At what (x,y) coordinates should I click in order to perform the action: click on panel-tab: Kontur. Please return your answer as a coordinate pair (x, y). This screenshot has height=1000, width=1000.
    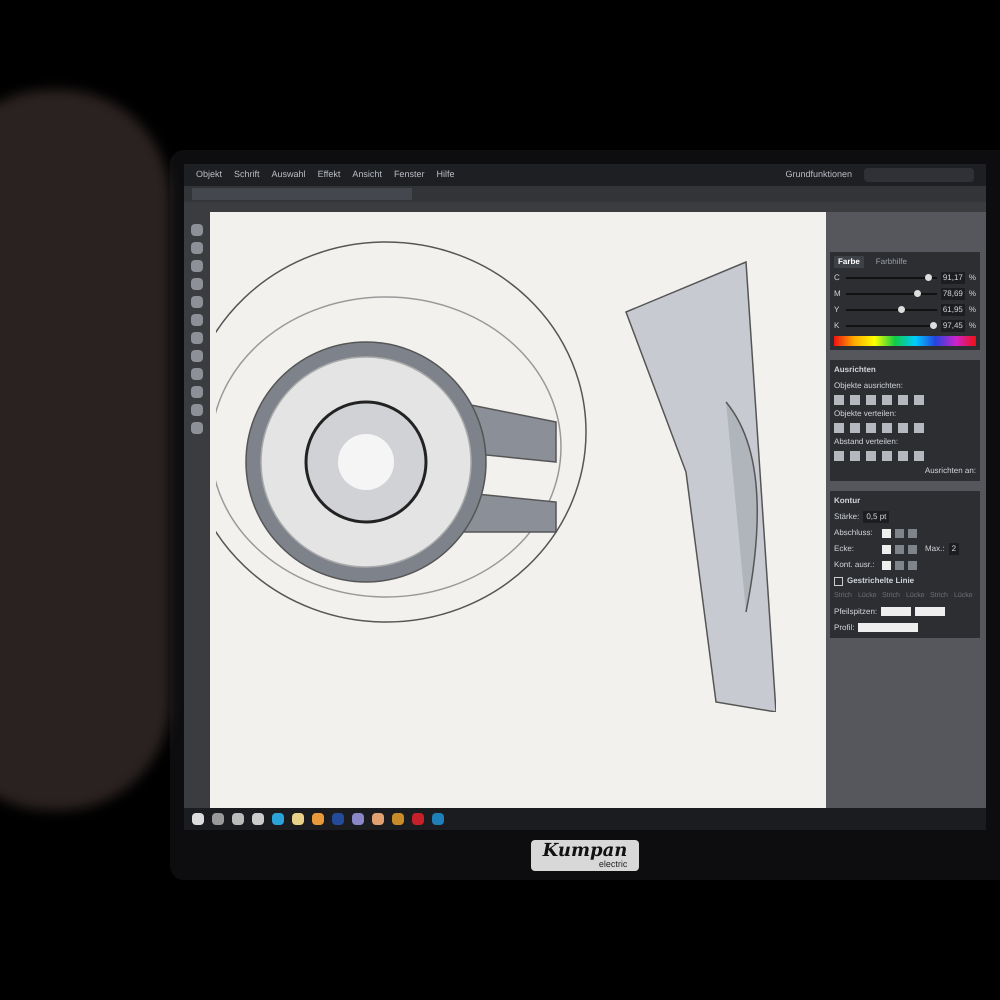
    Looking at the image, I should click on (905, 501).